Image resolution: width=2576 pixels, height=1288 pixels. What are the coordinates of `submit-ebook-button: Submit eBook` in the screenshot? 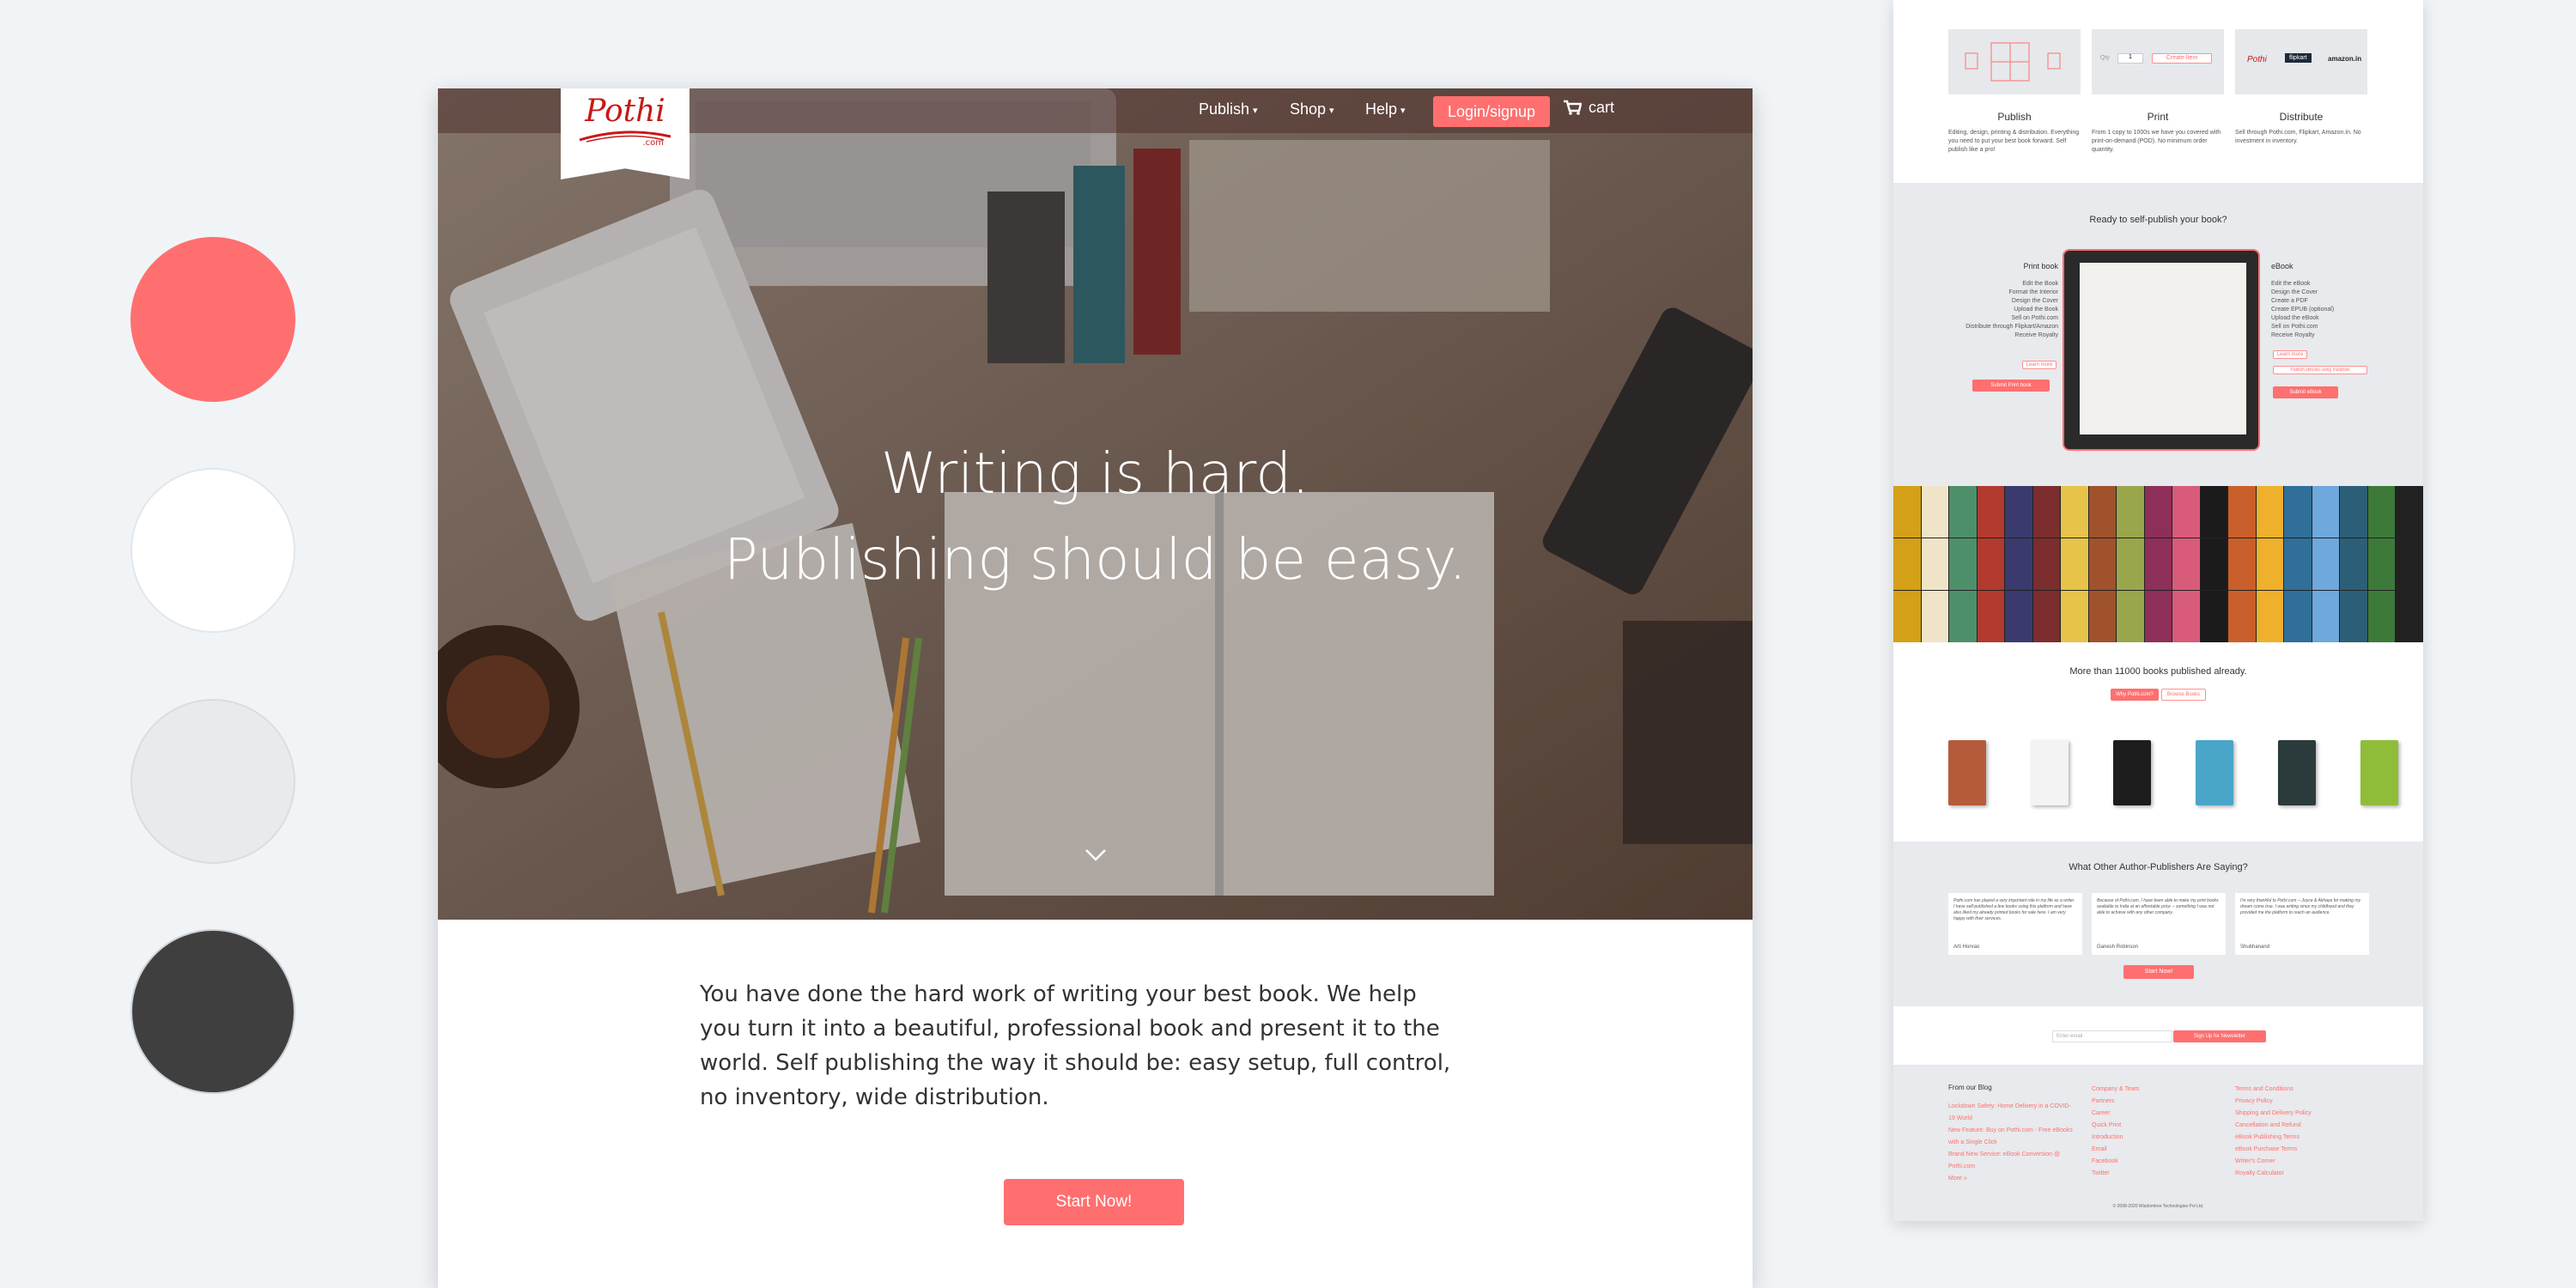 It's located at (2305, 392).